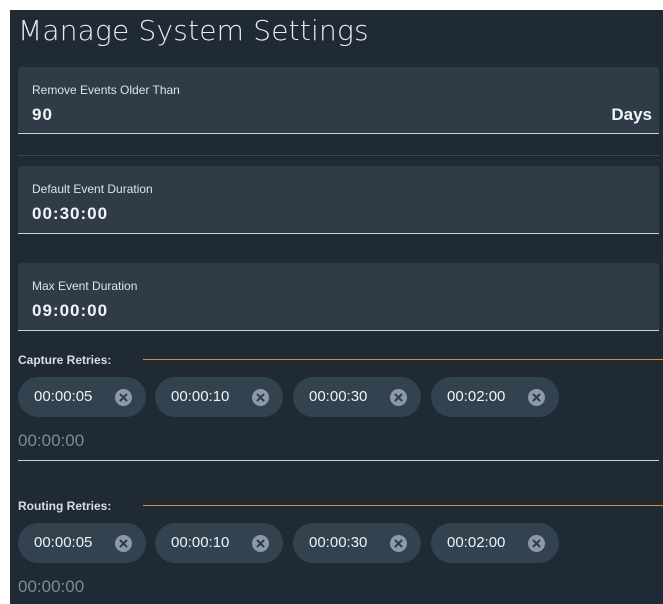  Describe the element at coordinates (70, 214) in the screenshot. I see `default-duration-input: 00:30:00` at that location.